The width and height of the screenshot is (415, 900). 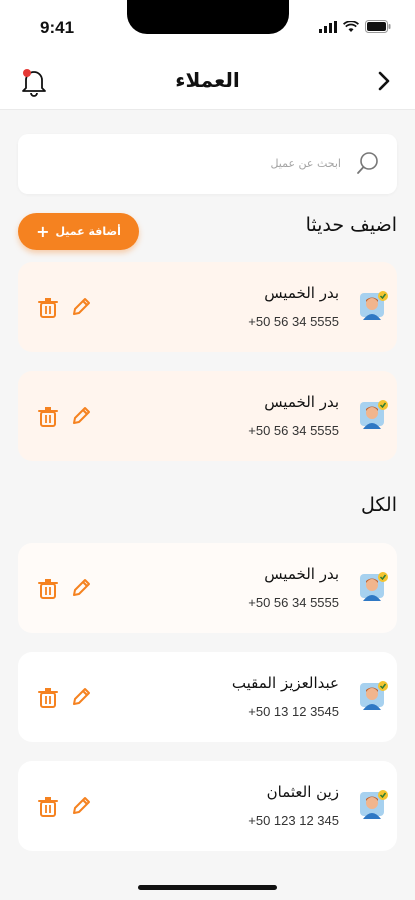 What do you see at coordinates (57, 27) in the screenshot?
I see `status-time: 9:41` at bounding box center [57, 27].